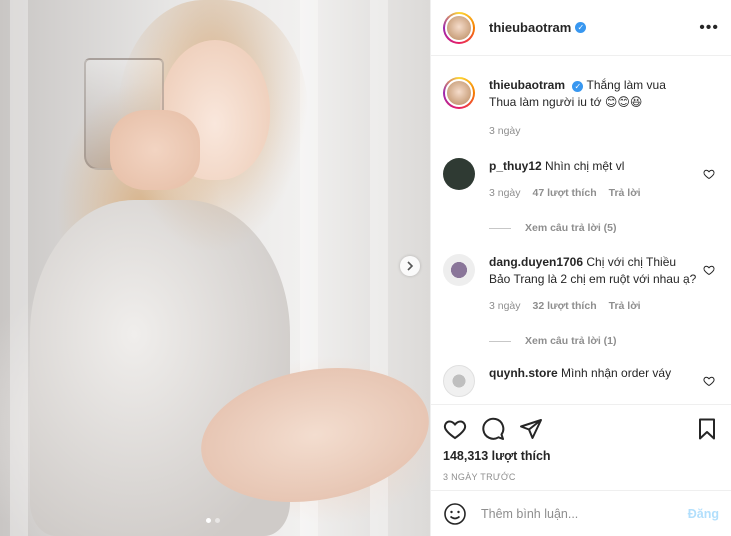  Describe the element at coordinates (581, 456) in the screenshot. I see `likes-count: 148,313 lượt thích` at that location.